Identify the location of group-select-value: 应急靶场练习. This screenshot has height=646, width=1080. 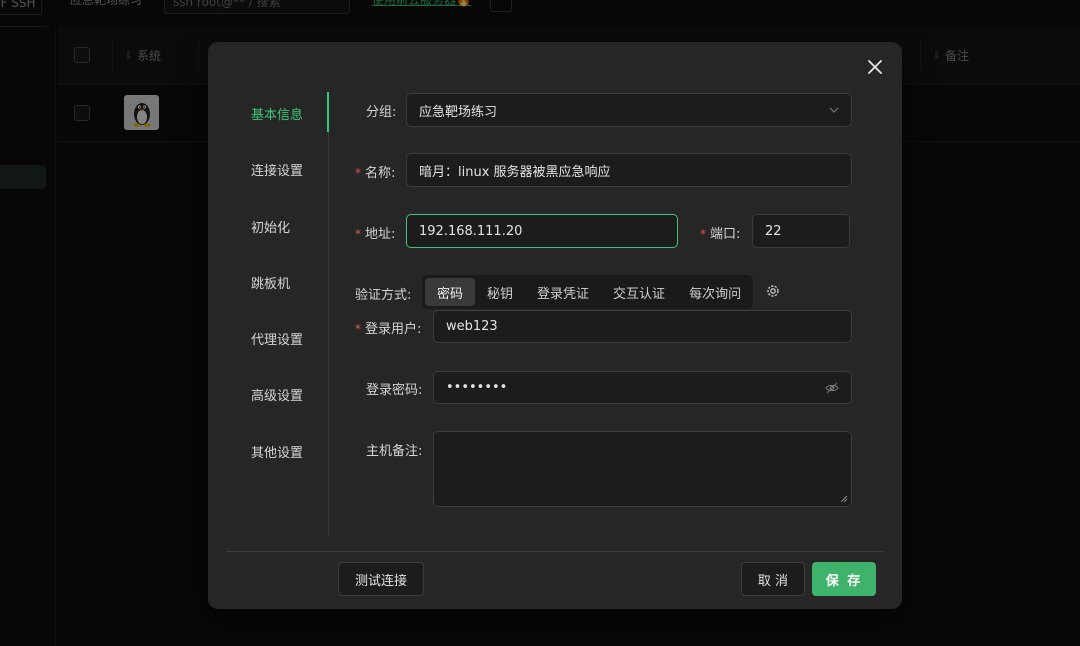
(458, 112).